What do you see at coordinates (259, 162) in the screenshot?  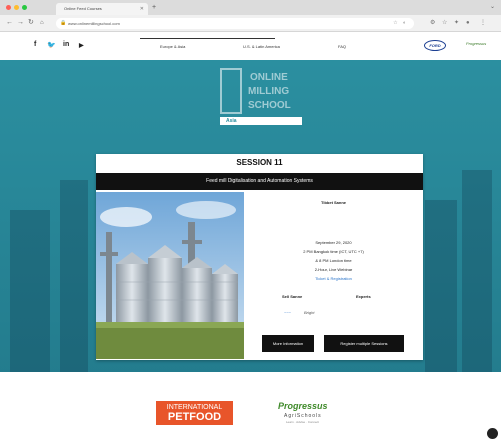 I see `session-title: SESSION 11` at bounding box center [259, 162].